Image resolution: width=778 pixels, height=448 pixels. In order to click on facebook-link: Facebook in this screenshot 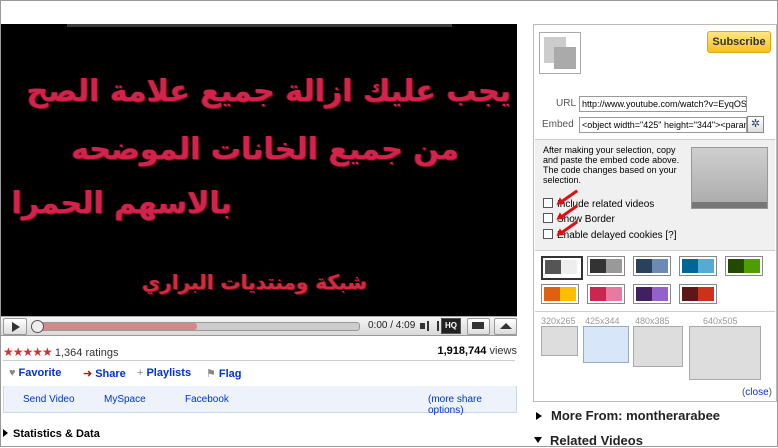, I will do `click(207, 399)`.